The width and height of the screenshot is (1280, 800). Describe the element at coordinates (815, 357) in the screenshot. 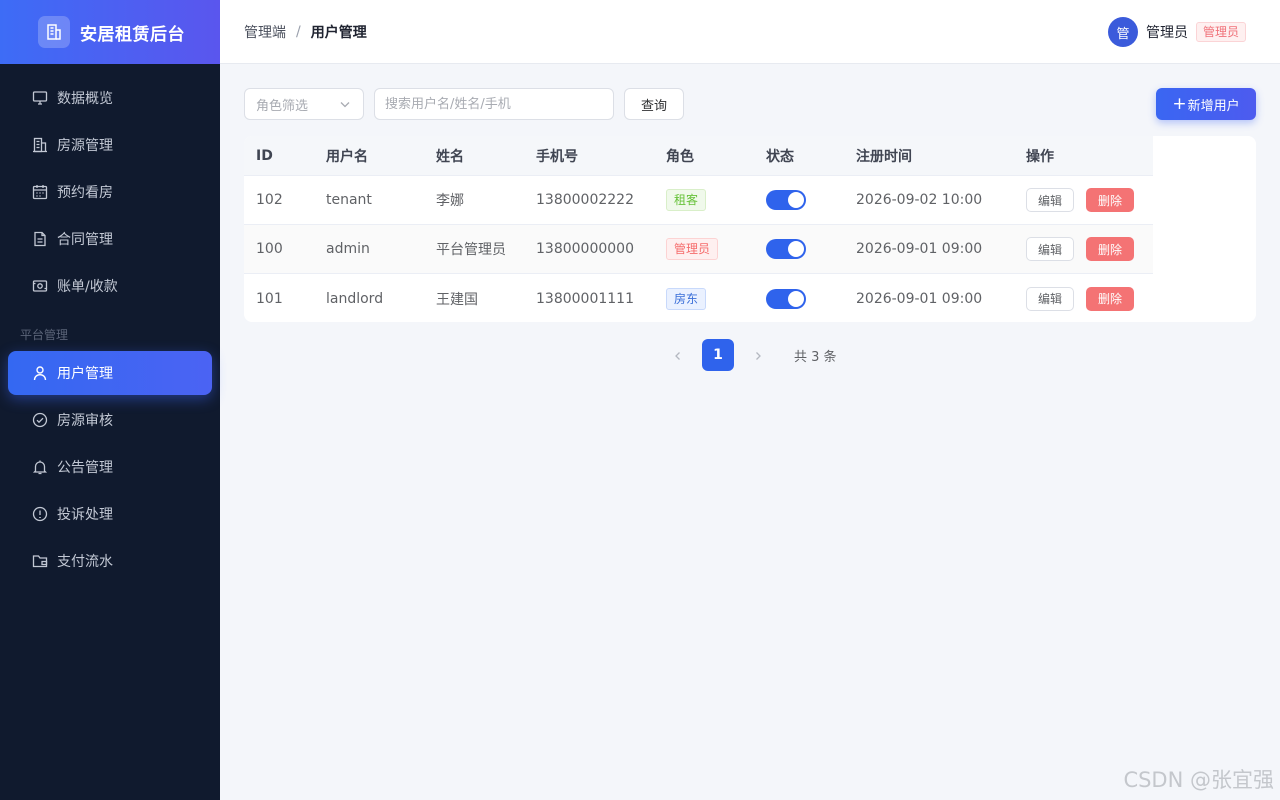

I see `pagination-total: 共 3 条` at that location.